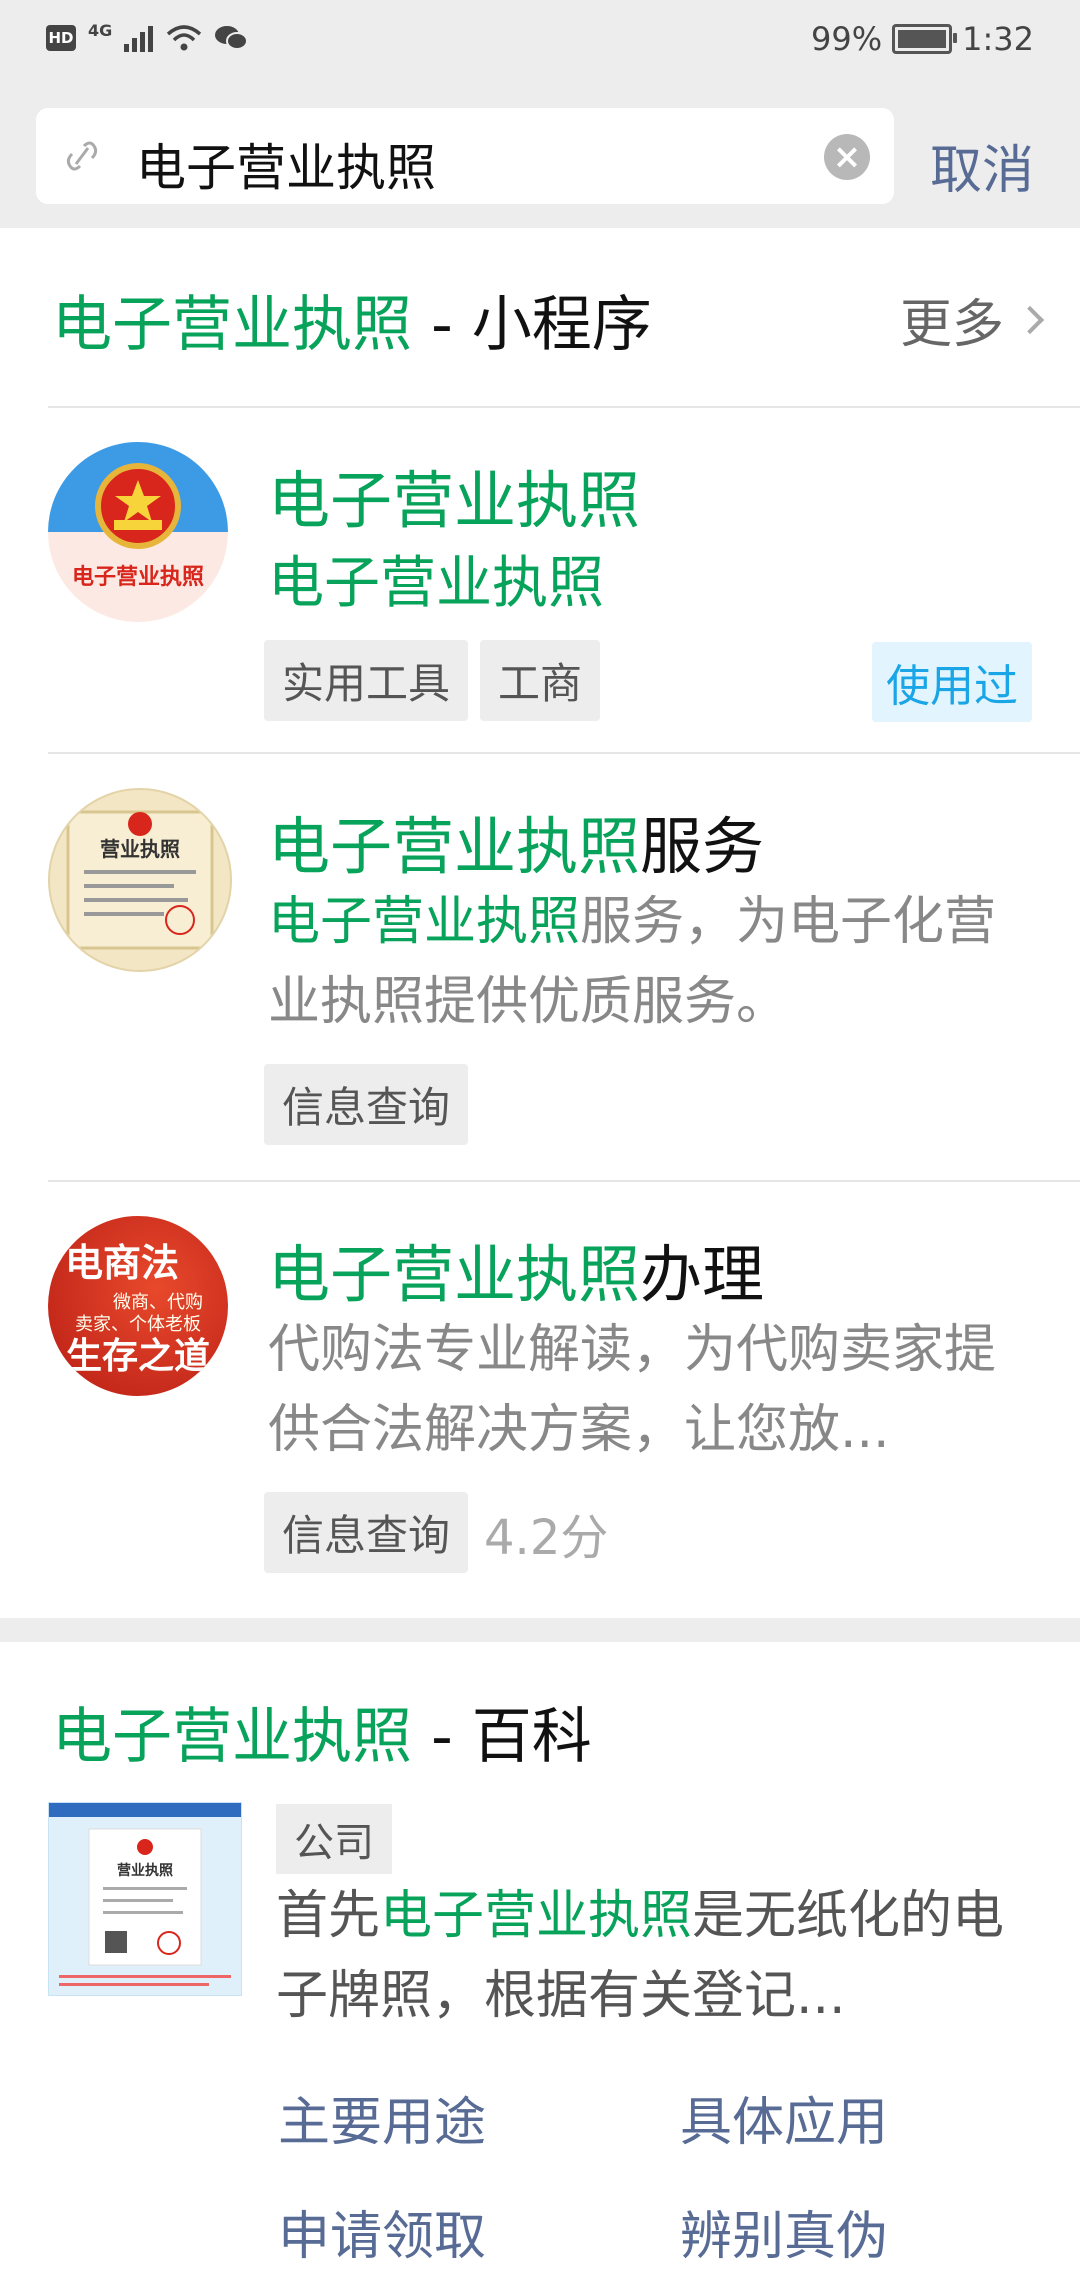  I want to click on search-query: 电子营业执照, so click(286, 168).